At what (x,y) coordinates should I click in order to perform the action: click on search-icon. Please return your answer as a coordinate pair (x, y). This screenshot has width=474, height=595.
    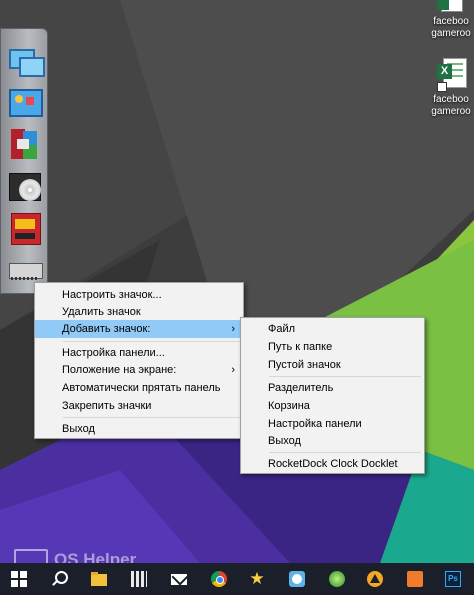
    Looking at the image, I should click on (59, 579).